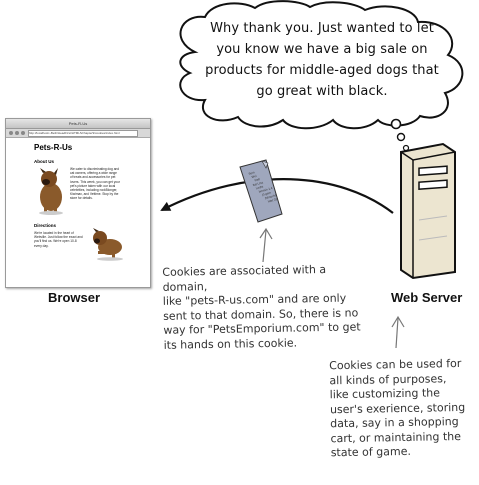 Image resolution: width=479 pixels, height=485 pixels. What do you see at coordinates (53, 147) in the screenshot?
I see `page-heading: Pets-R-Us` at bounding box center [53, 147].